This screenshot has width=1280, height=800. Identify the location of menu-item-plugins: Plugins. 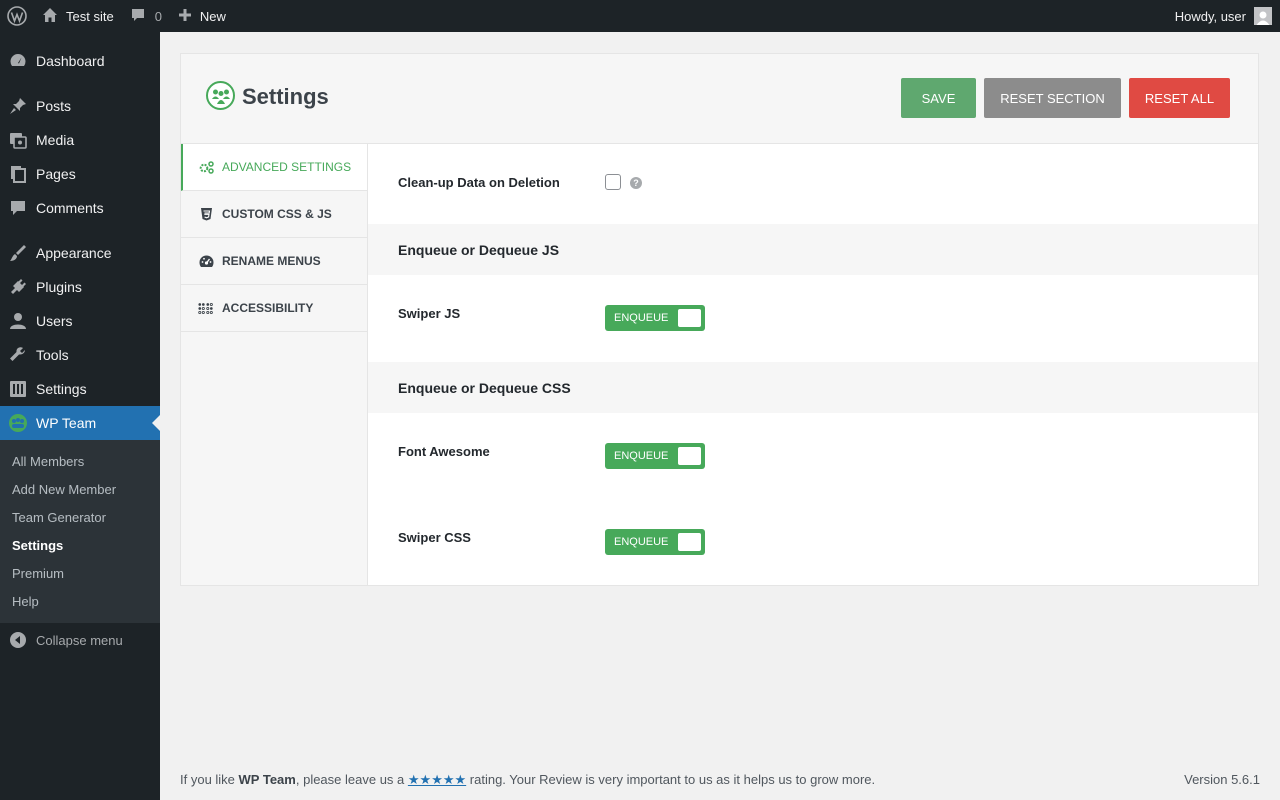
(80, 287).